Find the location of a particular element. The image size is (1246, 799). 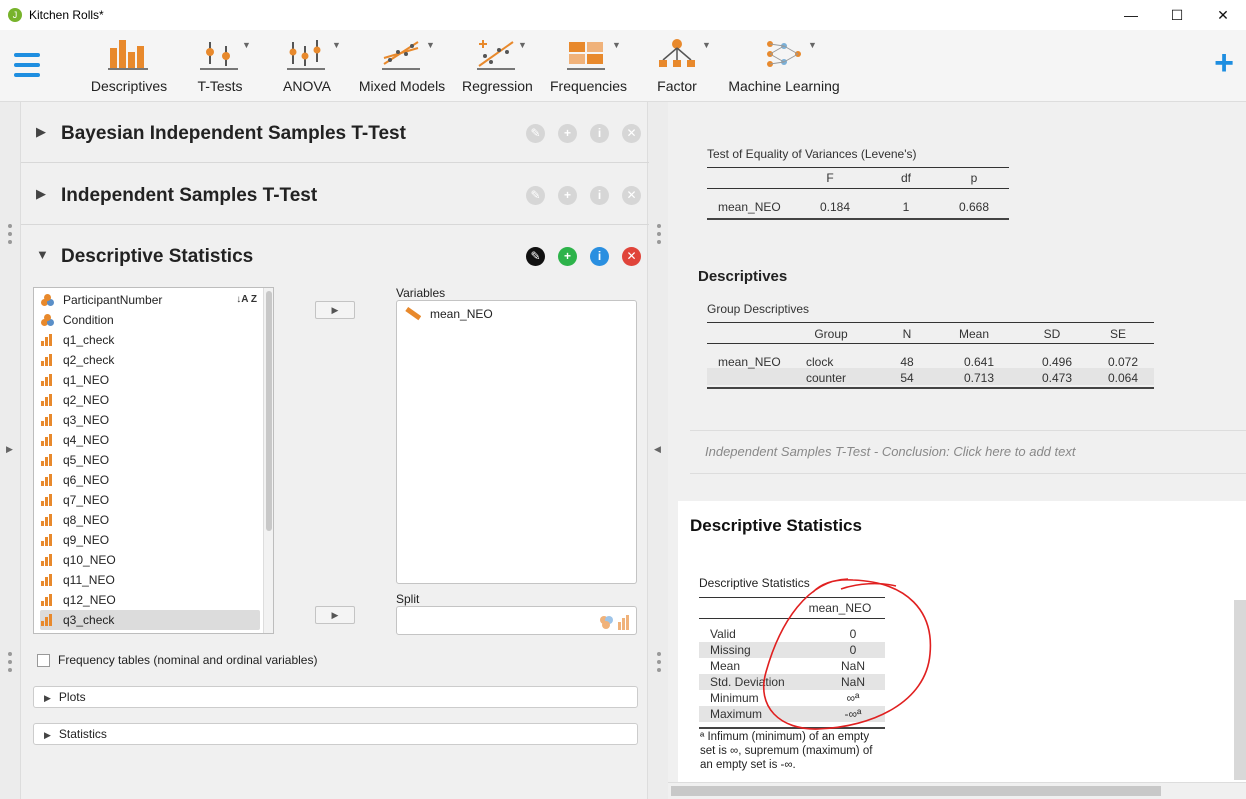

analysis-title: Independent Samples T-Test is located at coordinates (189, 196).